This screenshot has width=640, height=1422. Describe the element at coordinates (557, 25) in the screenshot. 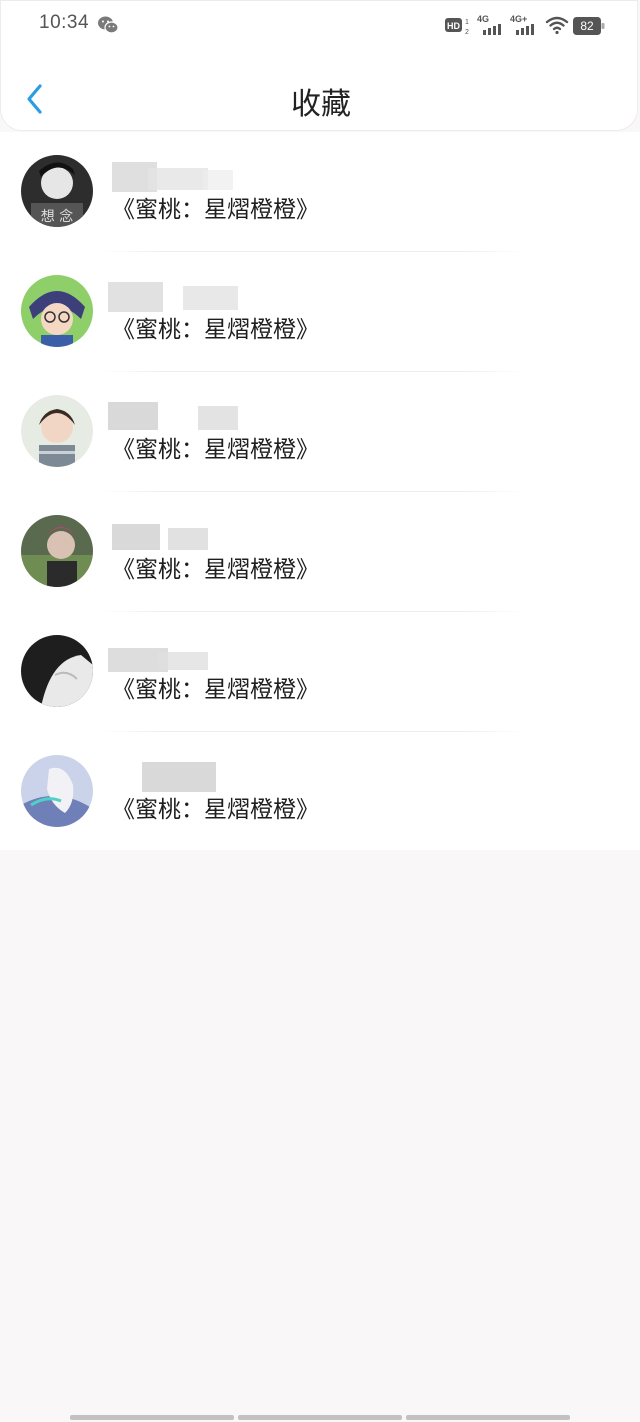

I see `wifi-icon` at that location.